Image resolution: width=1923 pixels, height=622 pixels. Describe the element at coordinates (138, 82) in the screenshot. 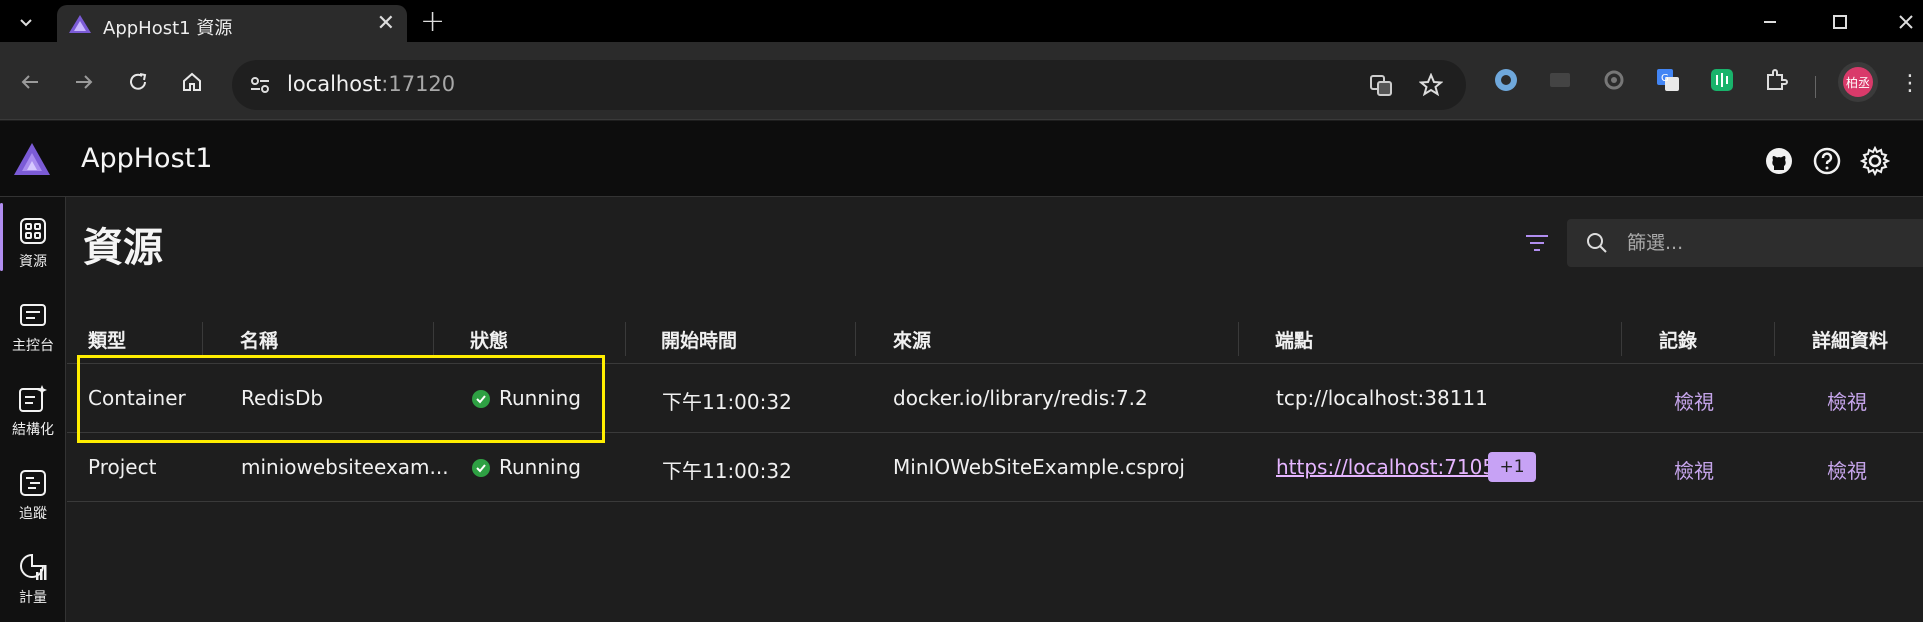

I see `reload-icon` at that location.